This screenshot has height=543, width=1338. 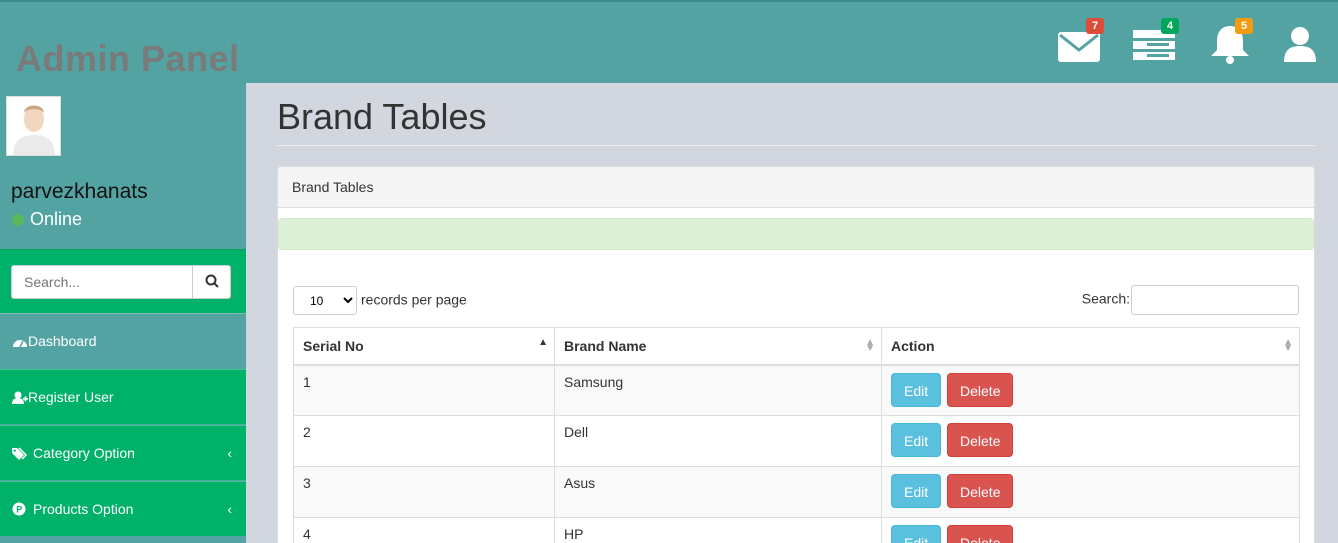 I want to click on serial-cell: 3, so click(x=424, y=492).